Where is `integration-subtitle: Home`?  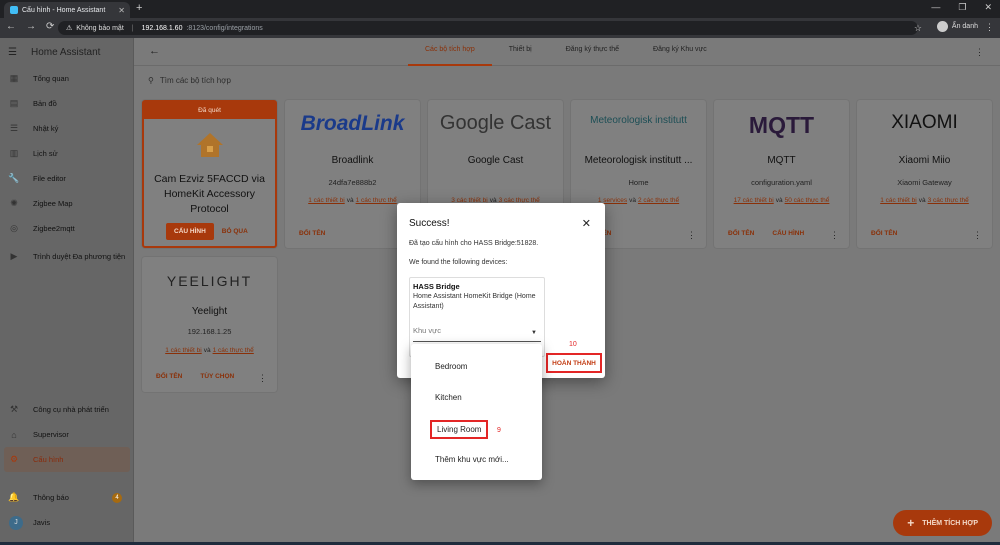
integration-subtitle: Home is located at coordinates (638, 182).